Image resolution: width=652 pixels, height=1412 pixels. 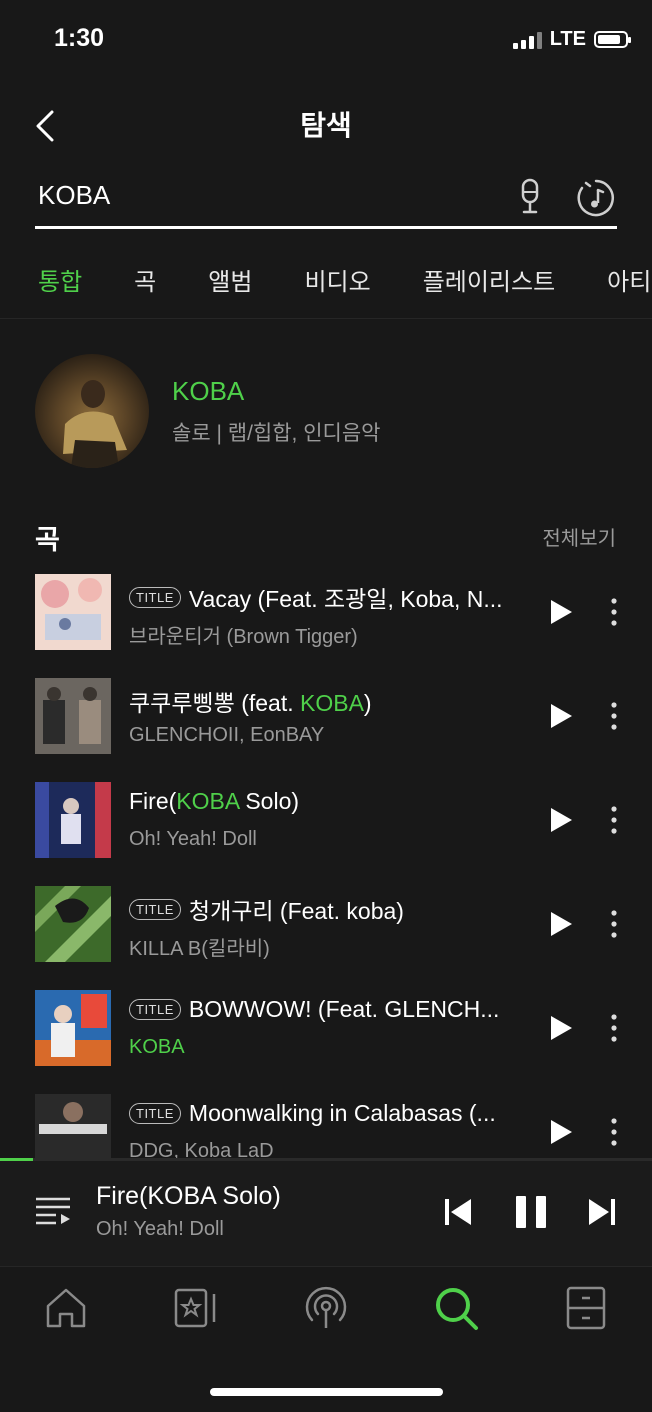 What do you see at coordinates (596, 198) in the screenshot?
I see `music-recognition-icon` at bounding box center [596, 198].